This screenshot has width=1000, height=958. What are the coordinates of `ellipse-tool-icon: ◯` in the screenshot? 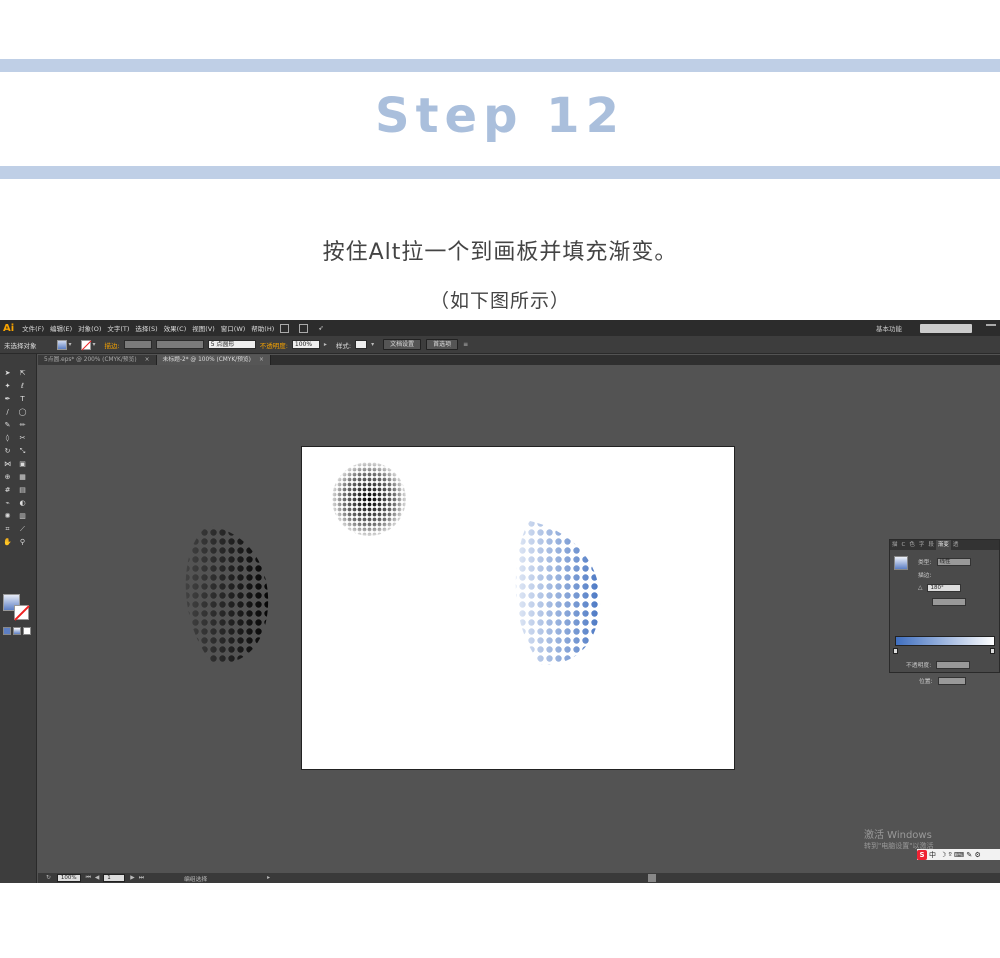 It's located at (22, 412).